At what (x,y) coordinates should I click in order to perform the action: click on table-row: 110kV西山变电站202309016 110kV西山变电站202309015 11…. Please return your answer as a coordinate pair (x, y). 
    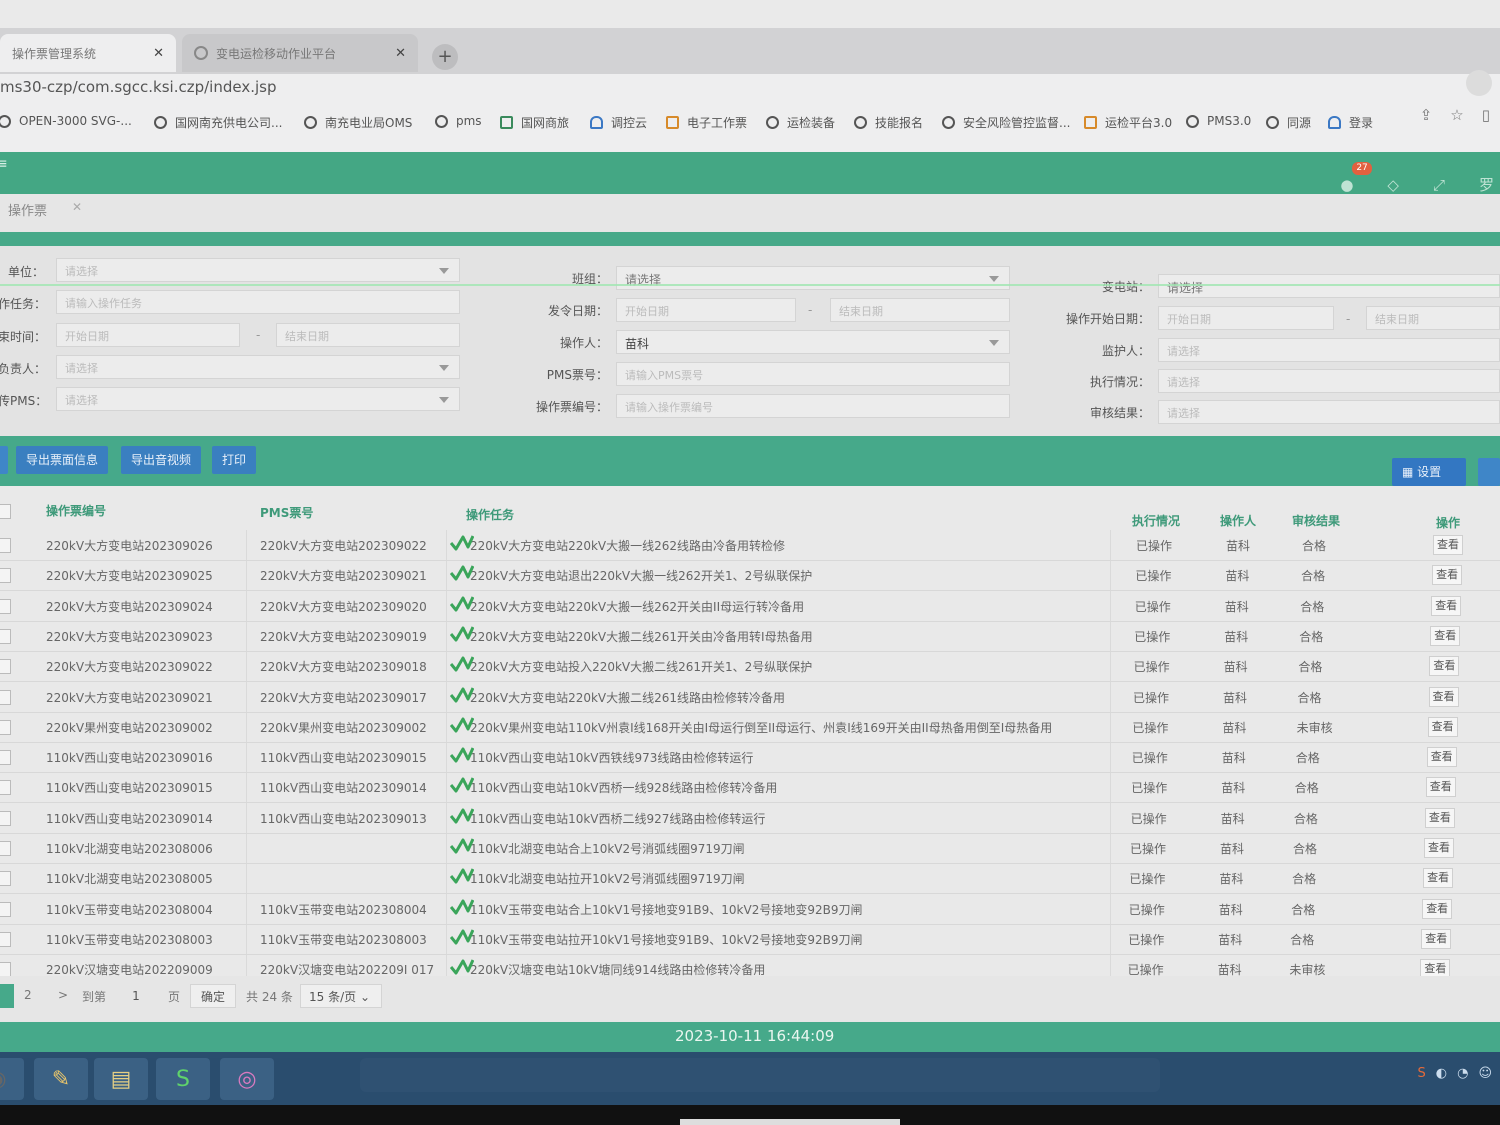
    Looking at the image, I should click on (750, 758).